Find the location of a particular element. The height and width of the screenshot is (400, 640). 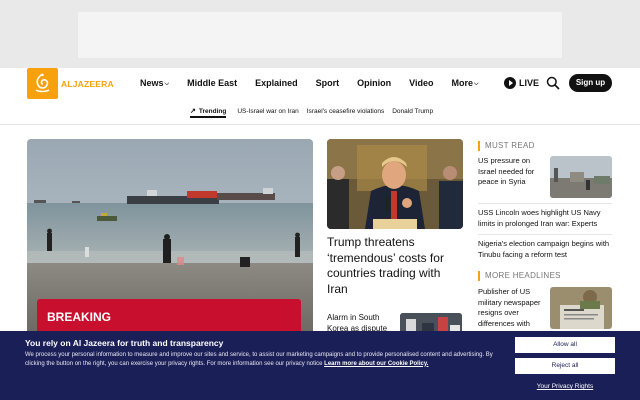

nav-item-more: More⌵ is located at coordinates (464, 83).